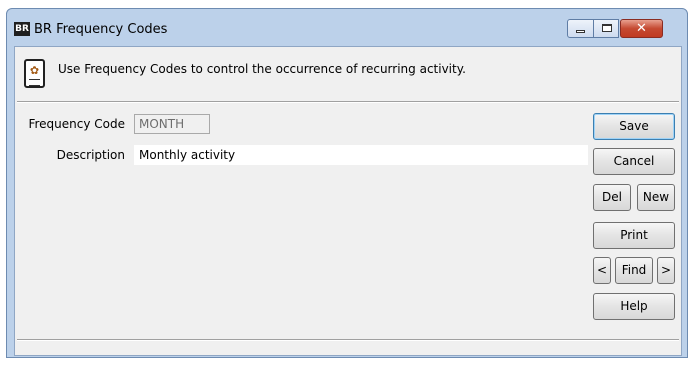 This screenshot has width=694, height=366. Describe the element at coordinates (22, 29) in the screenshot. I see `app-icon: BR` at that location.